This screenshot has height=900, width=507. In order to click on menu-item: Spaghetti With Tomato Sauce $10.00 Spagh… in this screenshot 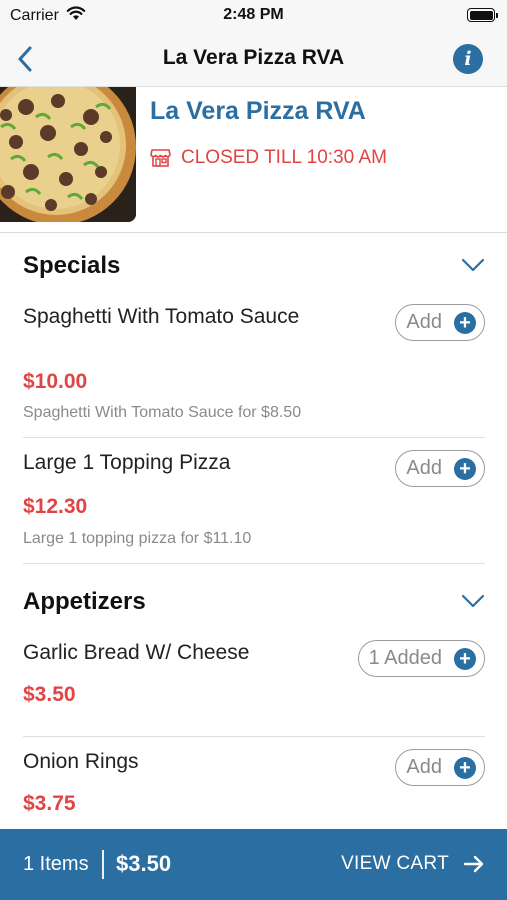, I will do `click(254, 370)`.